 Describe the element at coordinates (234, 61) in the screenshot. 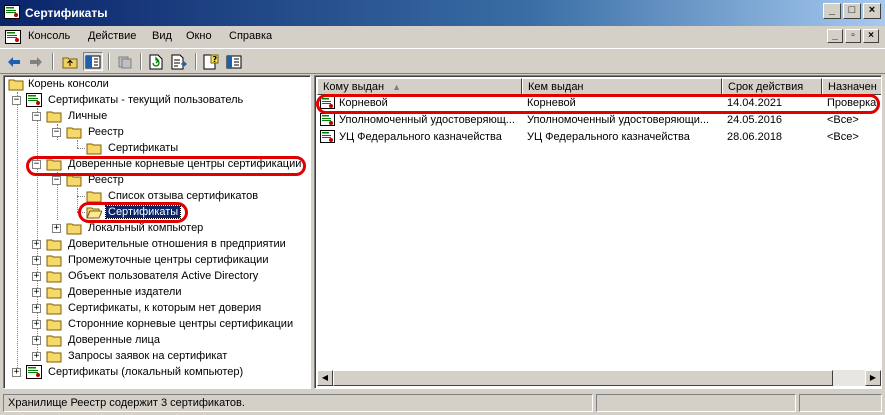

I see `properties-icon` at that location.